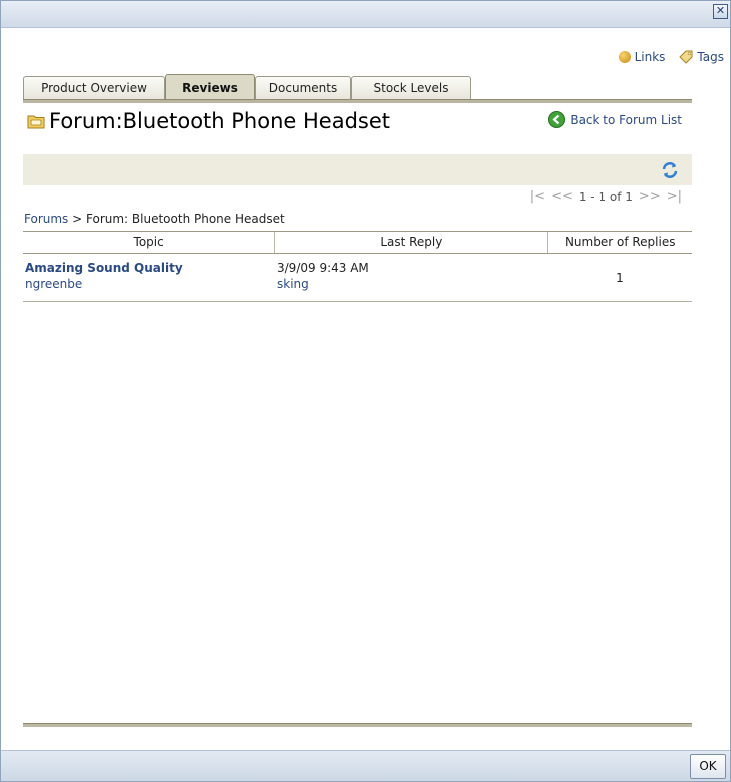 The width and height of the screenshot is (731, 782). I want to click on dialog-titlebar: ✕, so click(365, 14).